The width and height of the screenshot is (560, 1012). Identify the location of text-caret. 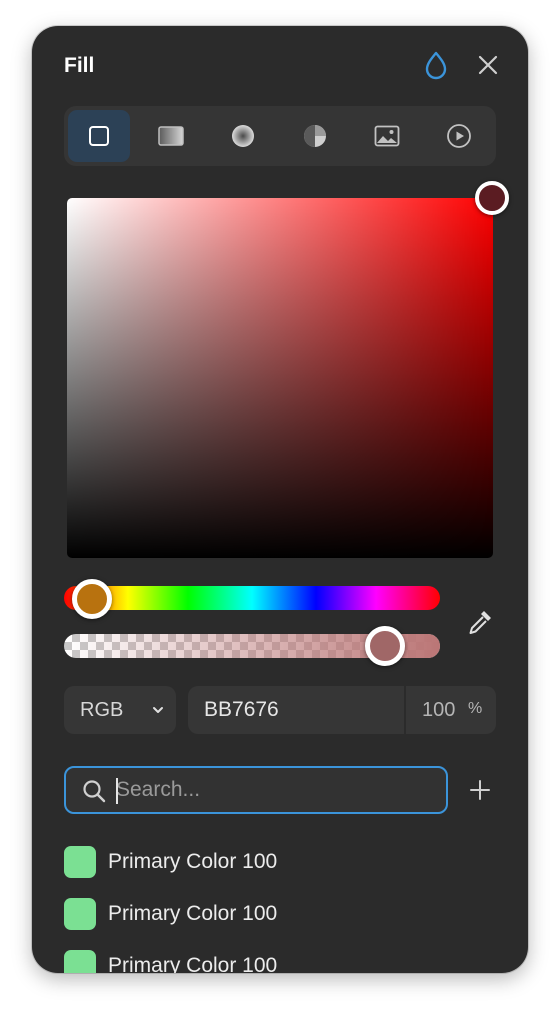
(117, 791).